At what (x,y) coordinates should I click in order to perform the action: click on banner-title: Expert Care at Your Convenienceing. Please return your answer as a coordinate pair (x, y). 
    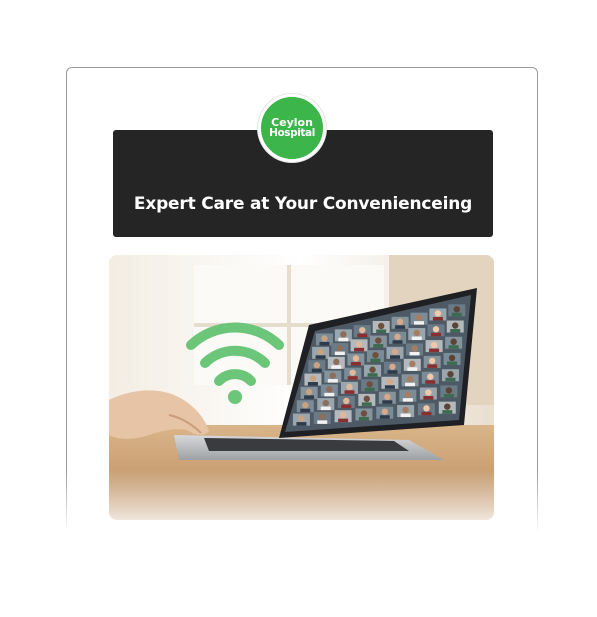
    Looking at the image, I should click on (303, 204).